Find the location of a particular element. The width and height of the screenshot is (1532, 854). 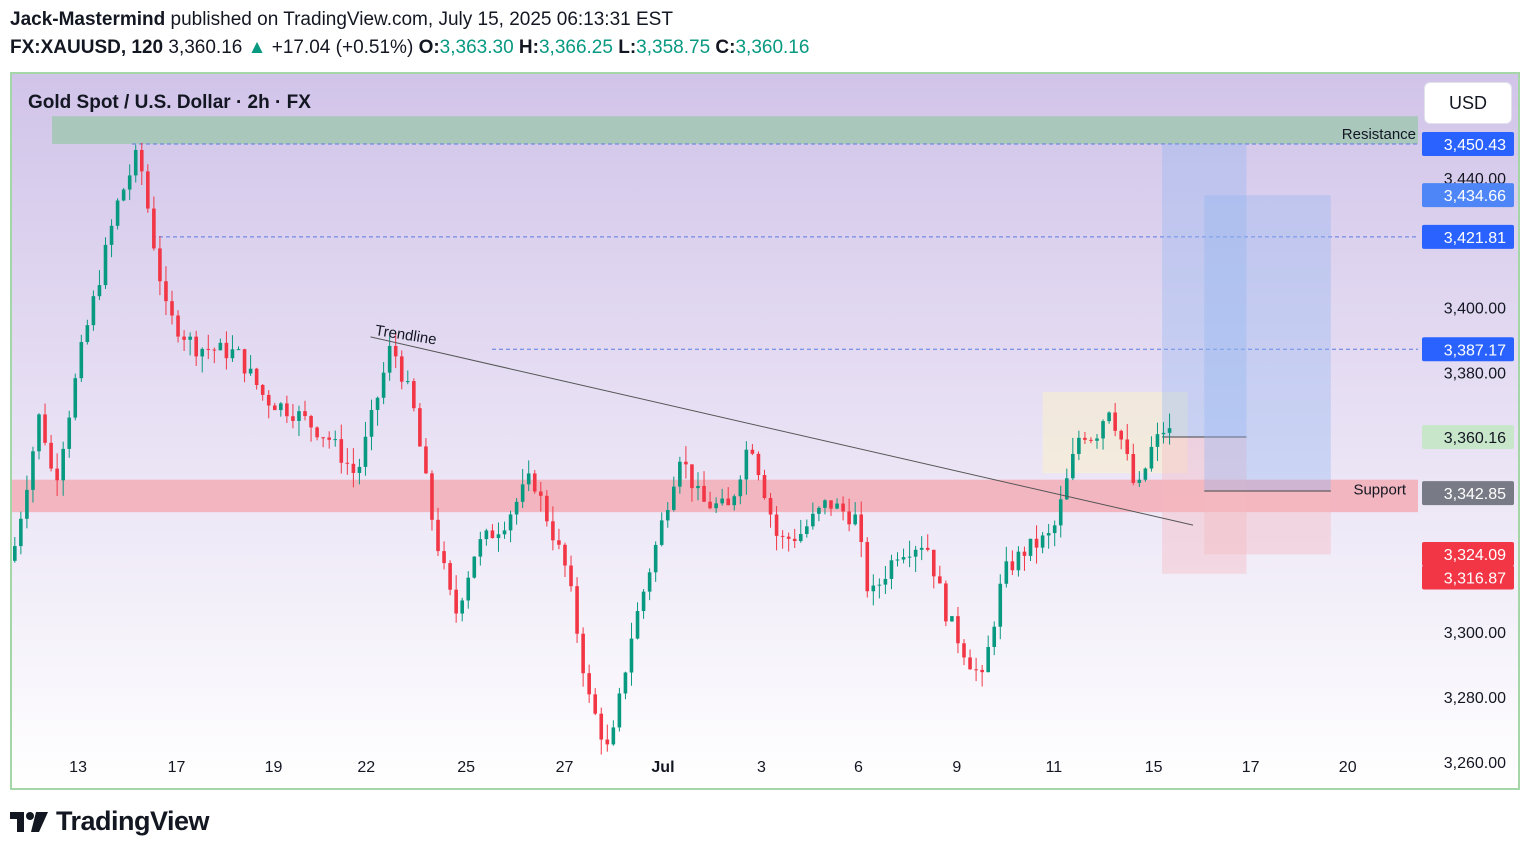

y-tick-label: 3,400.00 is located at coordinates (1475, 309).